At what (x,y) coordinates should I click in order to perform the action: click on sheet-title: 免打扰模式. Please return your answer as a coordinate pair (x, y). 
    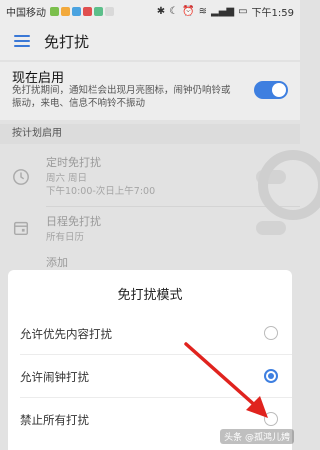
    Looking at the image, I should click on (150, 295).